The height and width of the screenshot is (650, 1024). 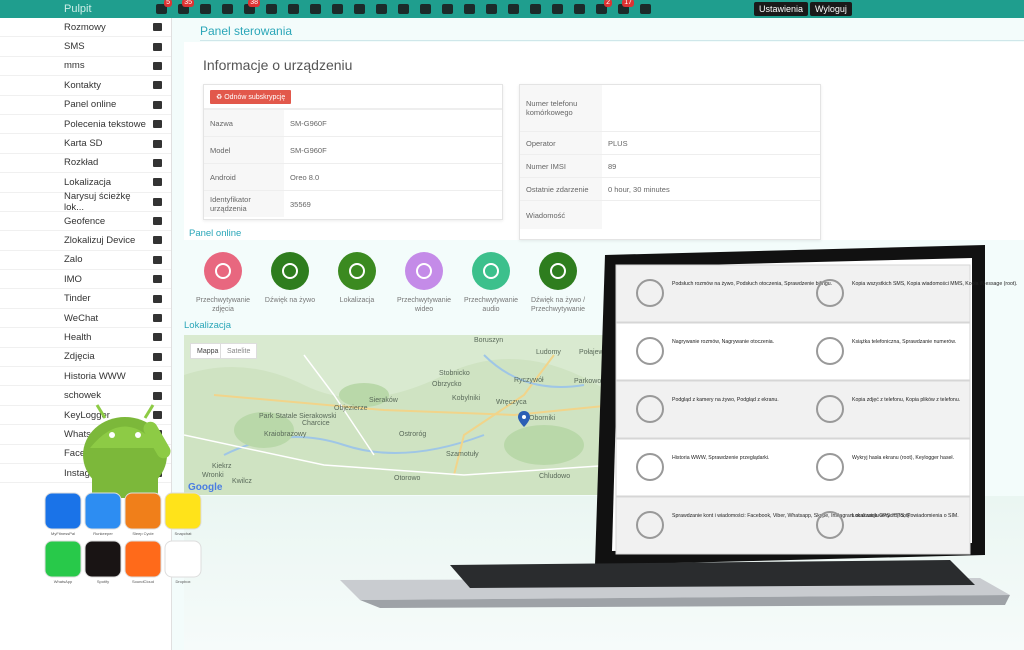 I want to click on download-icon-glyph, so click(x=645, y=9).